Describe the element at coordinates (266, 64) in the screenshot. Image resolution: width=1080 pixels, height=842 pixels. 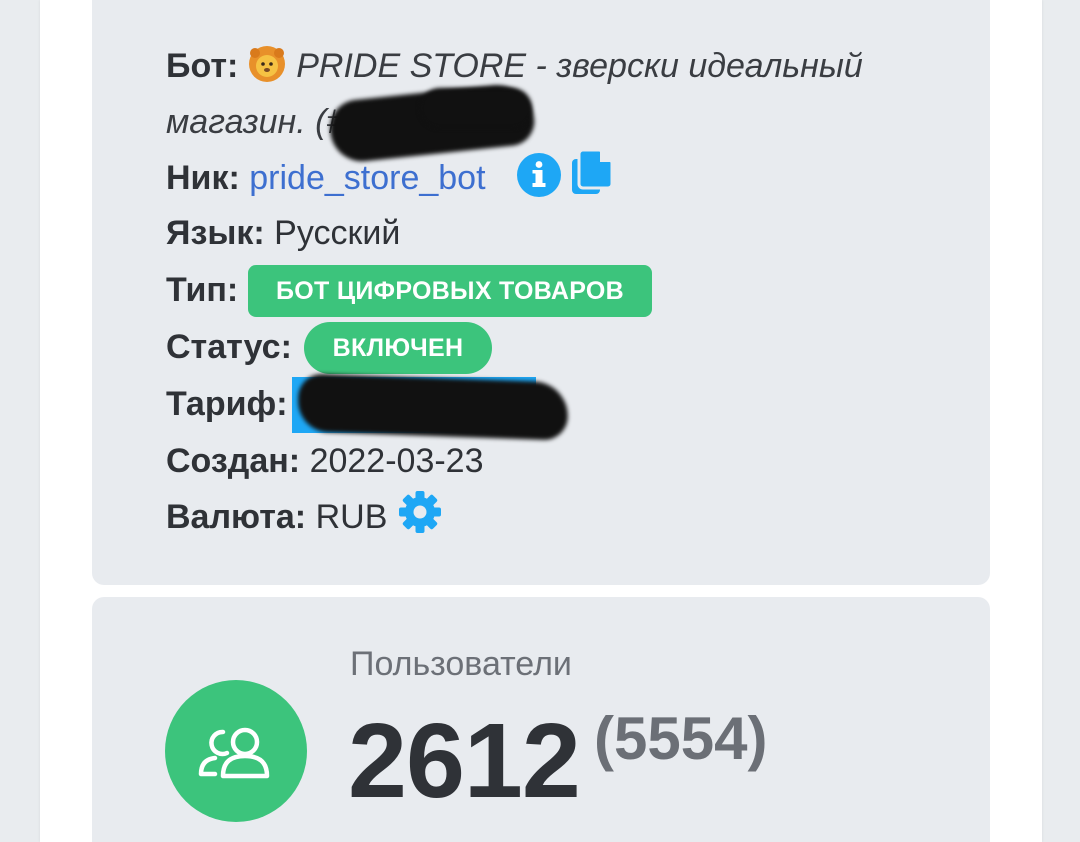
I see `lion-emoji-icon` at that location.